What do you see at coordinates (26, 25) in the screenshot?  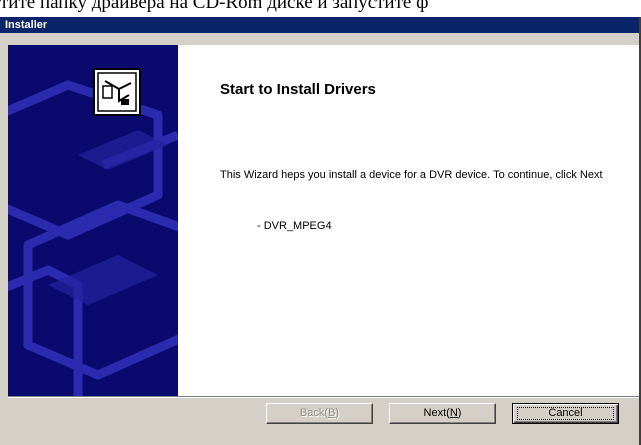 I see `window-title: Installer` at bounding box center [26, 25].